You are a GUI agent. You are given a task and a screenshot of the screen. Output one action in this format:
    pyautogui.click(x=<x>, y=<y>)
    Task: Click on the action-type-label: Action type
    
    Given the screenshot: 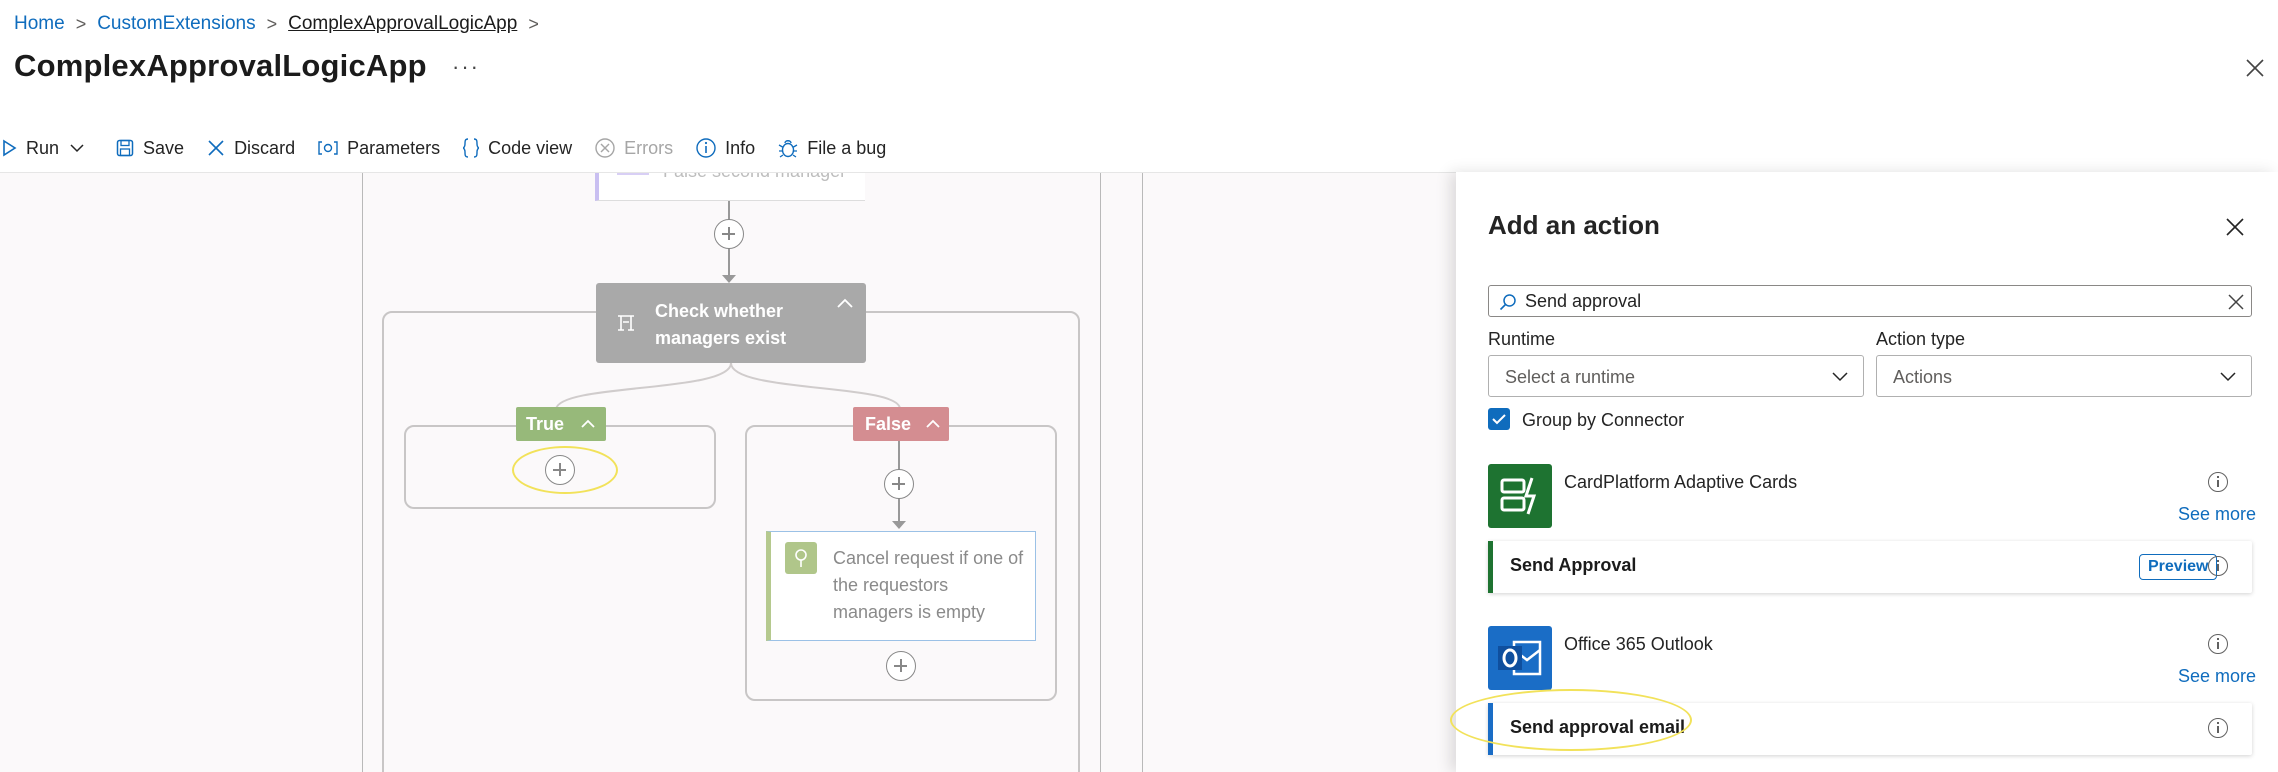 What is the action you would take?
    pyautogui.click(x=1921, y=339)
    